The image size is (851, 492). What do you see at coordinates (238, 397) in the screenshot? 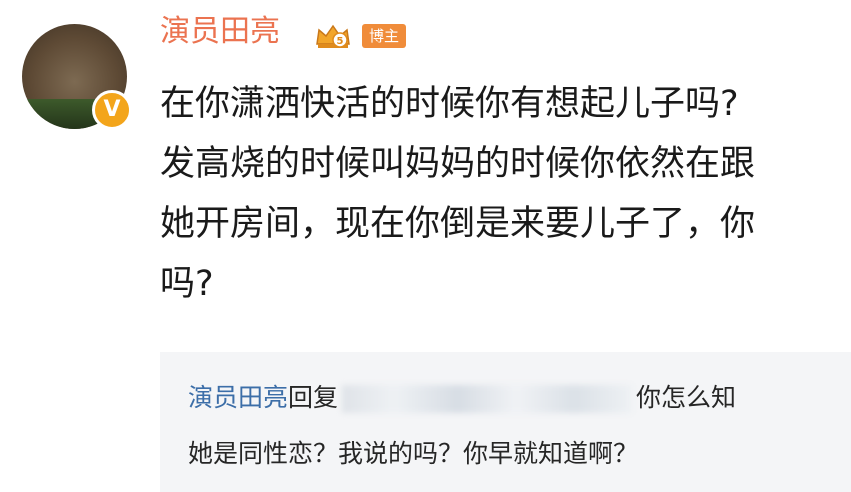
I see `reply-author-link: 演员田亮` at bounding box center [238, 397].